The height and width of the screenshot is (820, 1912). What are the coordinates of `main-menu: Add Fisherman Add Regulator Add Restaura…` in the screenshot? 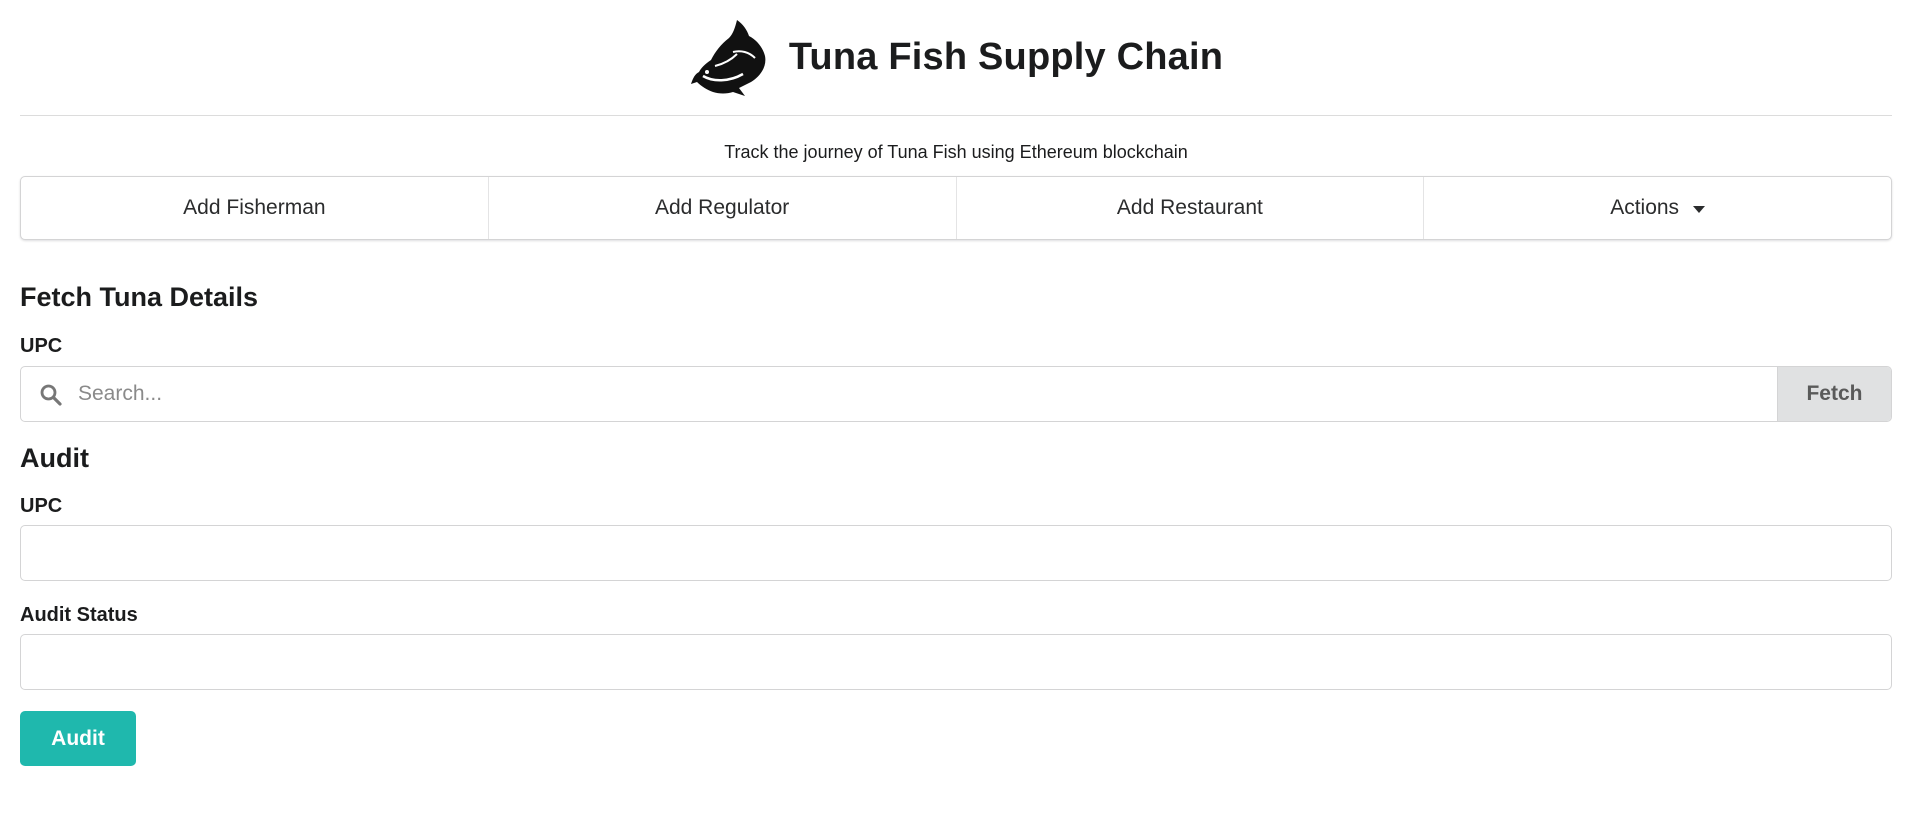 It's located at (956, 208).